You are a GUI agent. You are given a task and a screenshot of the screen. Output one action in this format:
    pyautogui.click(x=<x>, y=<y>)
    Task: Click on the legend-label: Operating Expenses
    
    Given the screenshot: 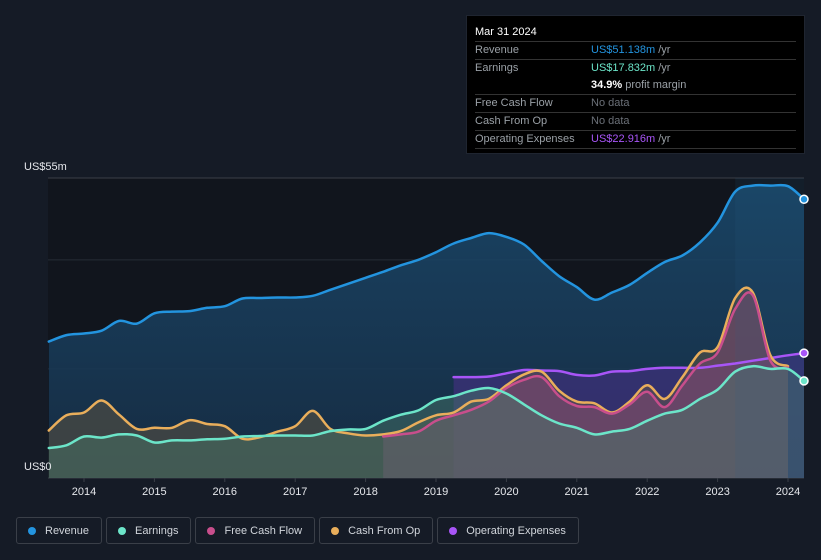 What is the action you would take?
    pyautogui.click(x=516, y=530)
    